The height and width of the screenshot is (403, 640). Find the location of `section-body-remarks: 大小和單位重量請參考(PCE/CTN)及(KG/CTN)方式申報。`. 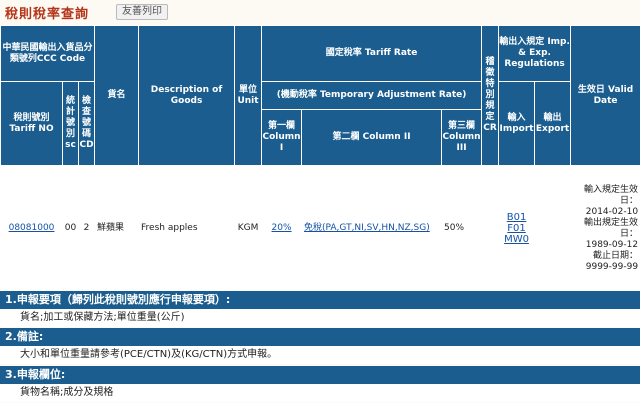

section-body-remarks: 大小和單位重量請參考(PCE/CTN)及(KG/CTN)方式申報。 is located at coordinates (320, 355).